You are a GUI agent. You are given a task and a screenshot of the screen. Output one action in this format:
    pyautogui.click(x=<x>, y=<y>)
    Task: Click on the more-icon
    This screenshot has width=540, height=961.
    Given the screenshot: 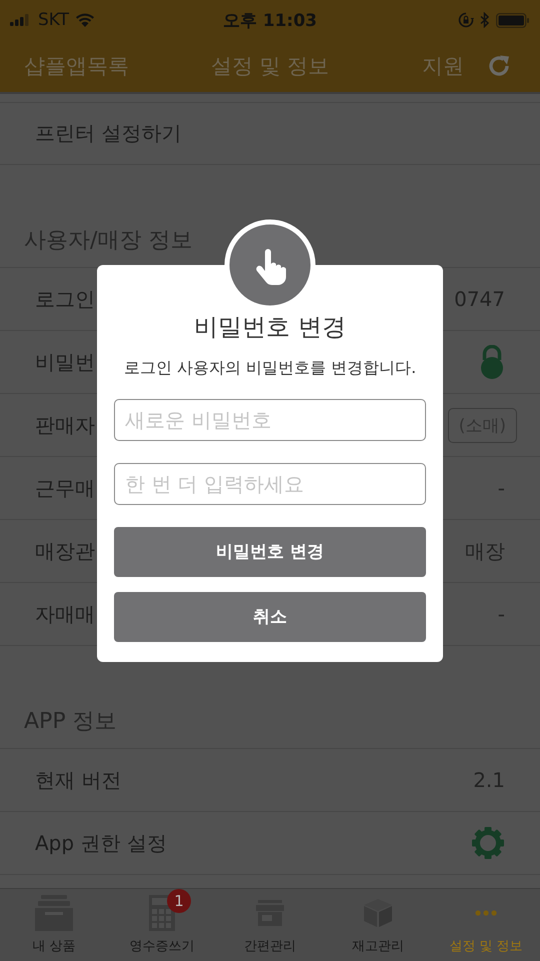 What is the action you would take?
    pyautogui.click(x=486, y=913)
    